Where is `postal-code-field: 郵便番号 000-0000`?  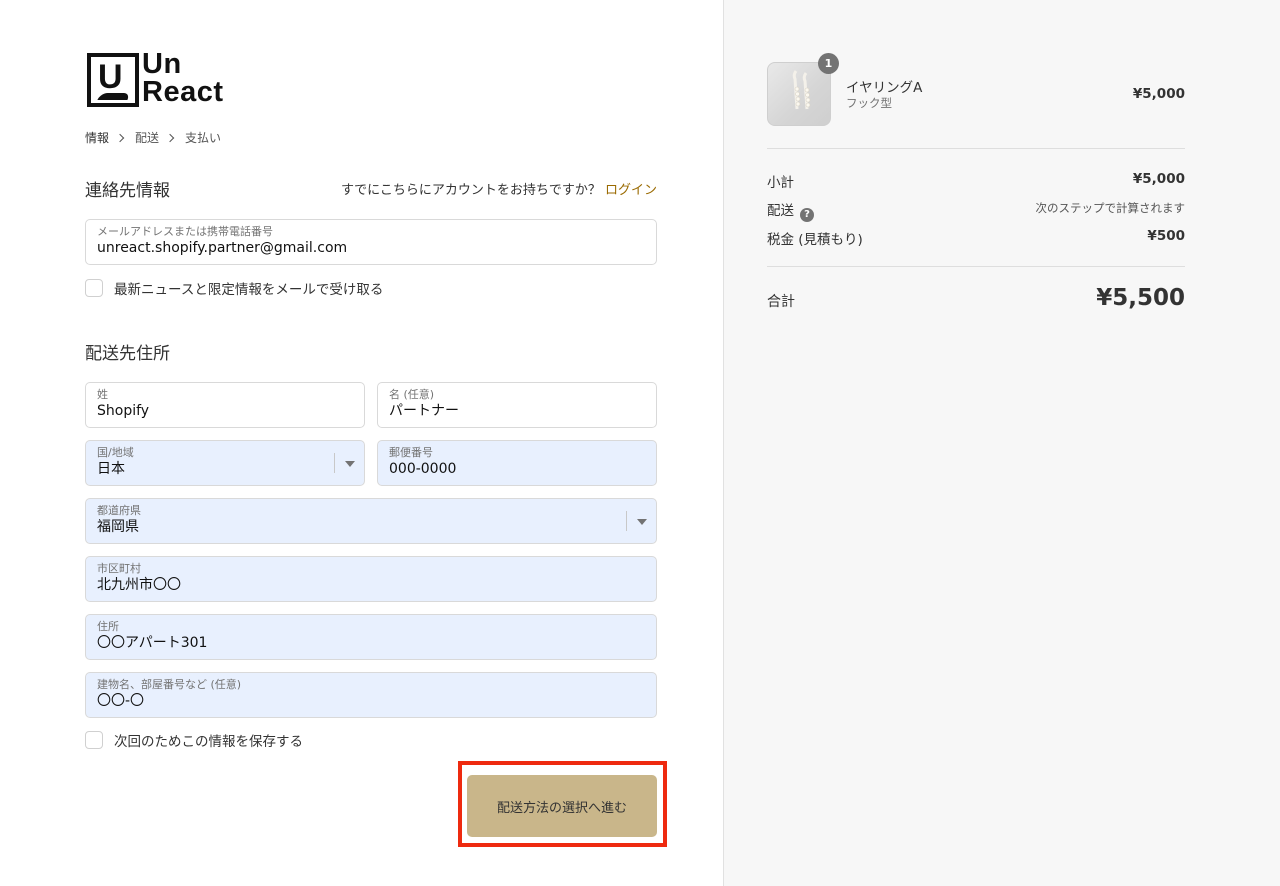 postal-code-field: 郵便番号 000-0000 is located at coordinates (517, 463).